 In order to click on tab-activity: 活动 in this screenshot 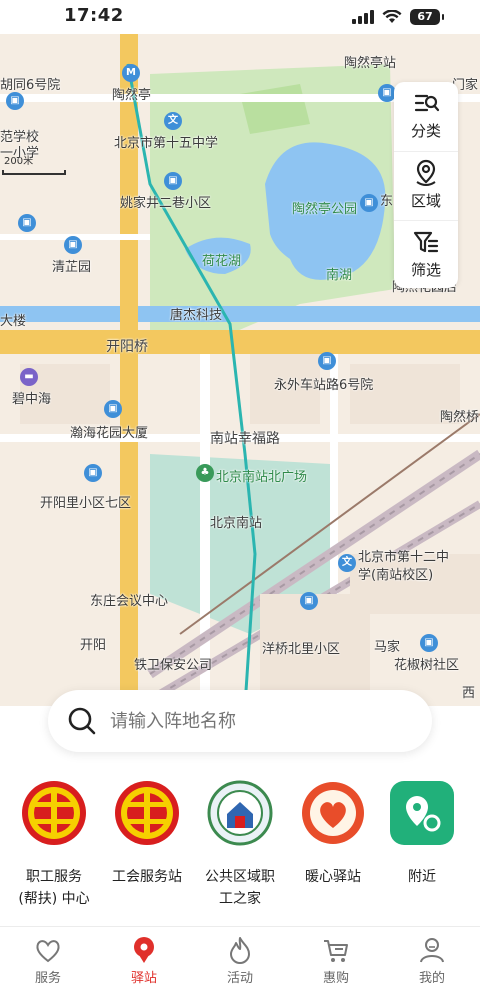, I will do `click(240, 960)`.